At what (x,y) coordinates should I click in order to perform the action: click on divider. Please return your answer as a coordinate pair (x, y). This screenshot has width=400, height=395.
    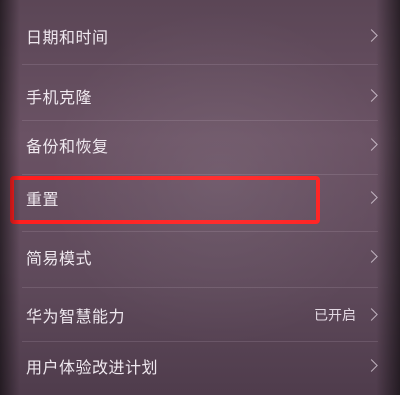
    Looking at the image, I should click on (200, 64).